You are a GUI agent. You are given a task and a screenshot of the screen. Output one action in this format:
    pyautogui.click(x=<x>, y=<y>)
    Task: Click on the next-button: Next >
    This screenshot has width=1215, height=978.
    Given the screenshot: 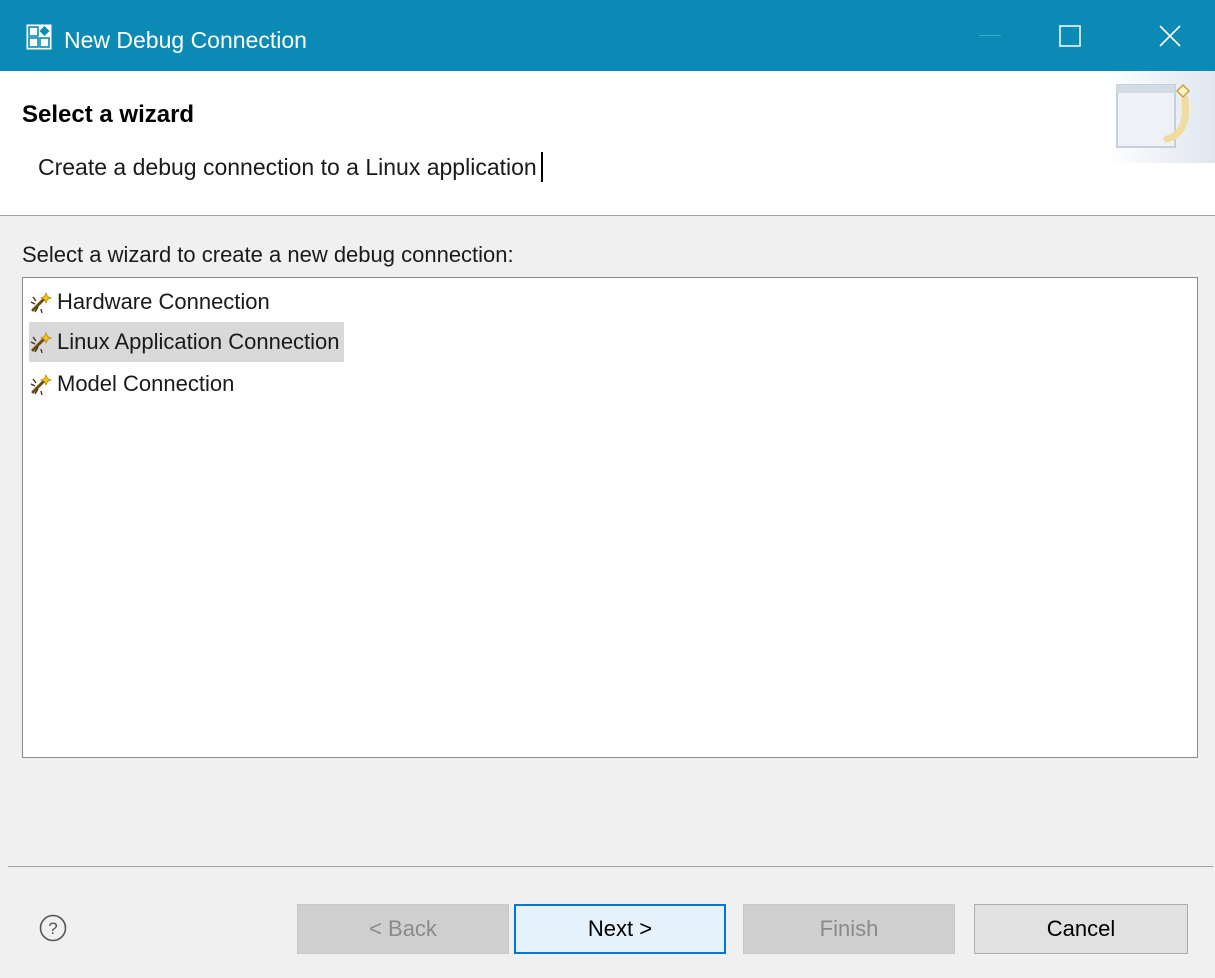 What is the action you would take?
    pyautogui.click(x=620, y=929)
    